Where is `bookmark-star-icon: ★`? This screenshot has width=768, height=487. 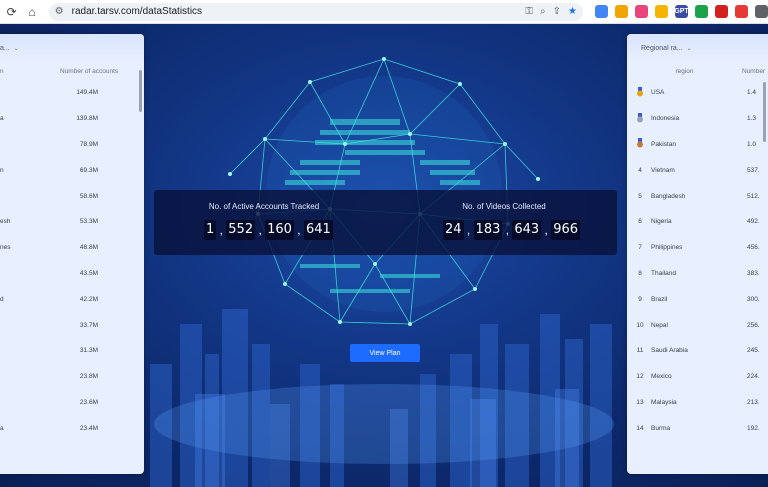 bookmark-star-icon: ★ is located at coordinates (572, 11).